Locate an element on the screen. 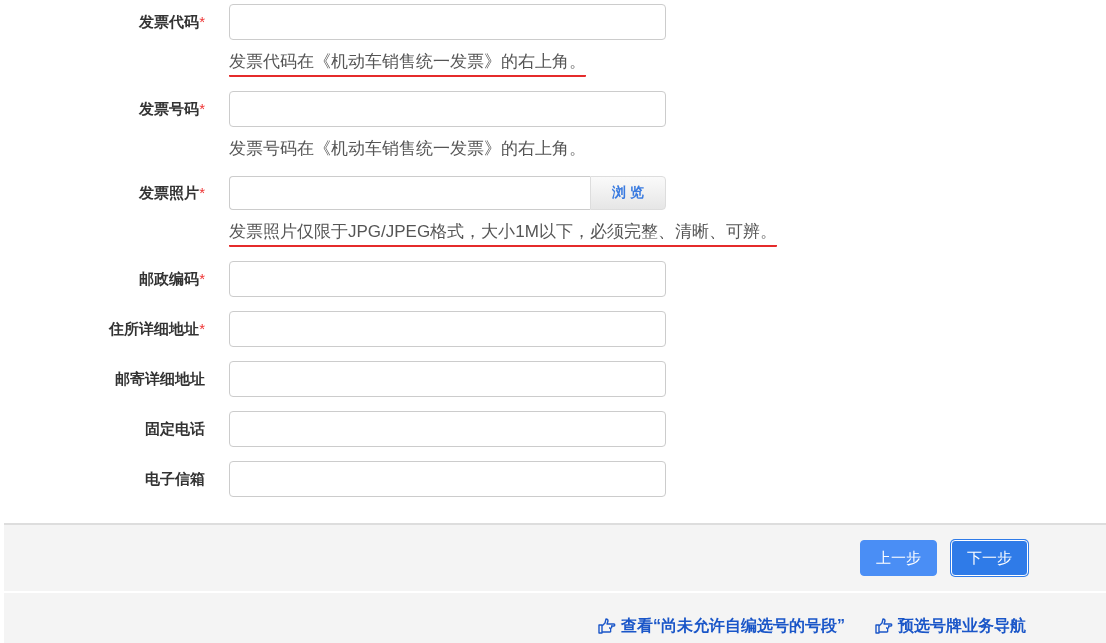 The height and width of the screenshot is (643, 1106). hint-text: 发票照片仅限于JPG/JPEG格式，大小1M以下，必须完整、清晰、可辨。 is located at coordinates (503, 233).